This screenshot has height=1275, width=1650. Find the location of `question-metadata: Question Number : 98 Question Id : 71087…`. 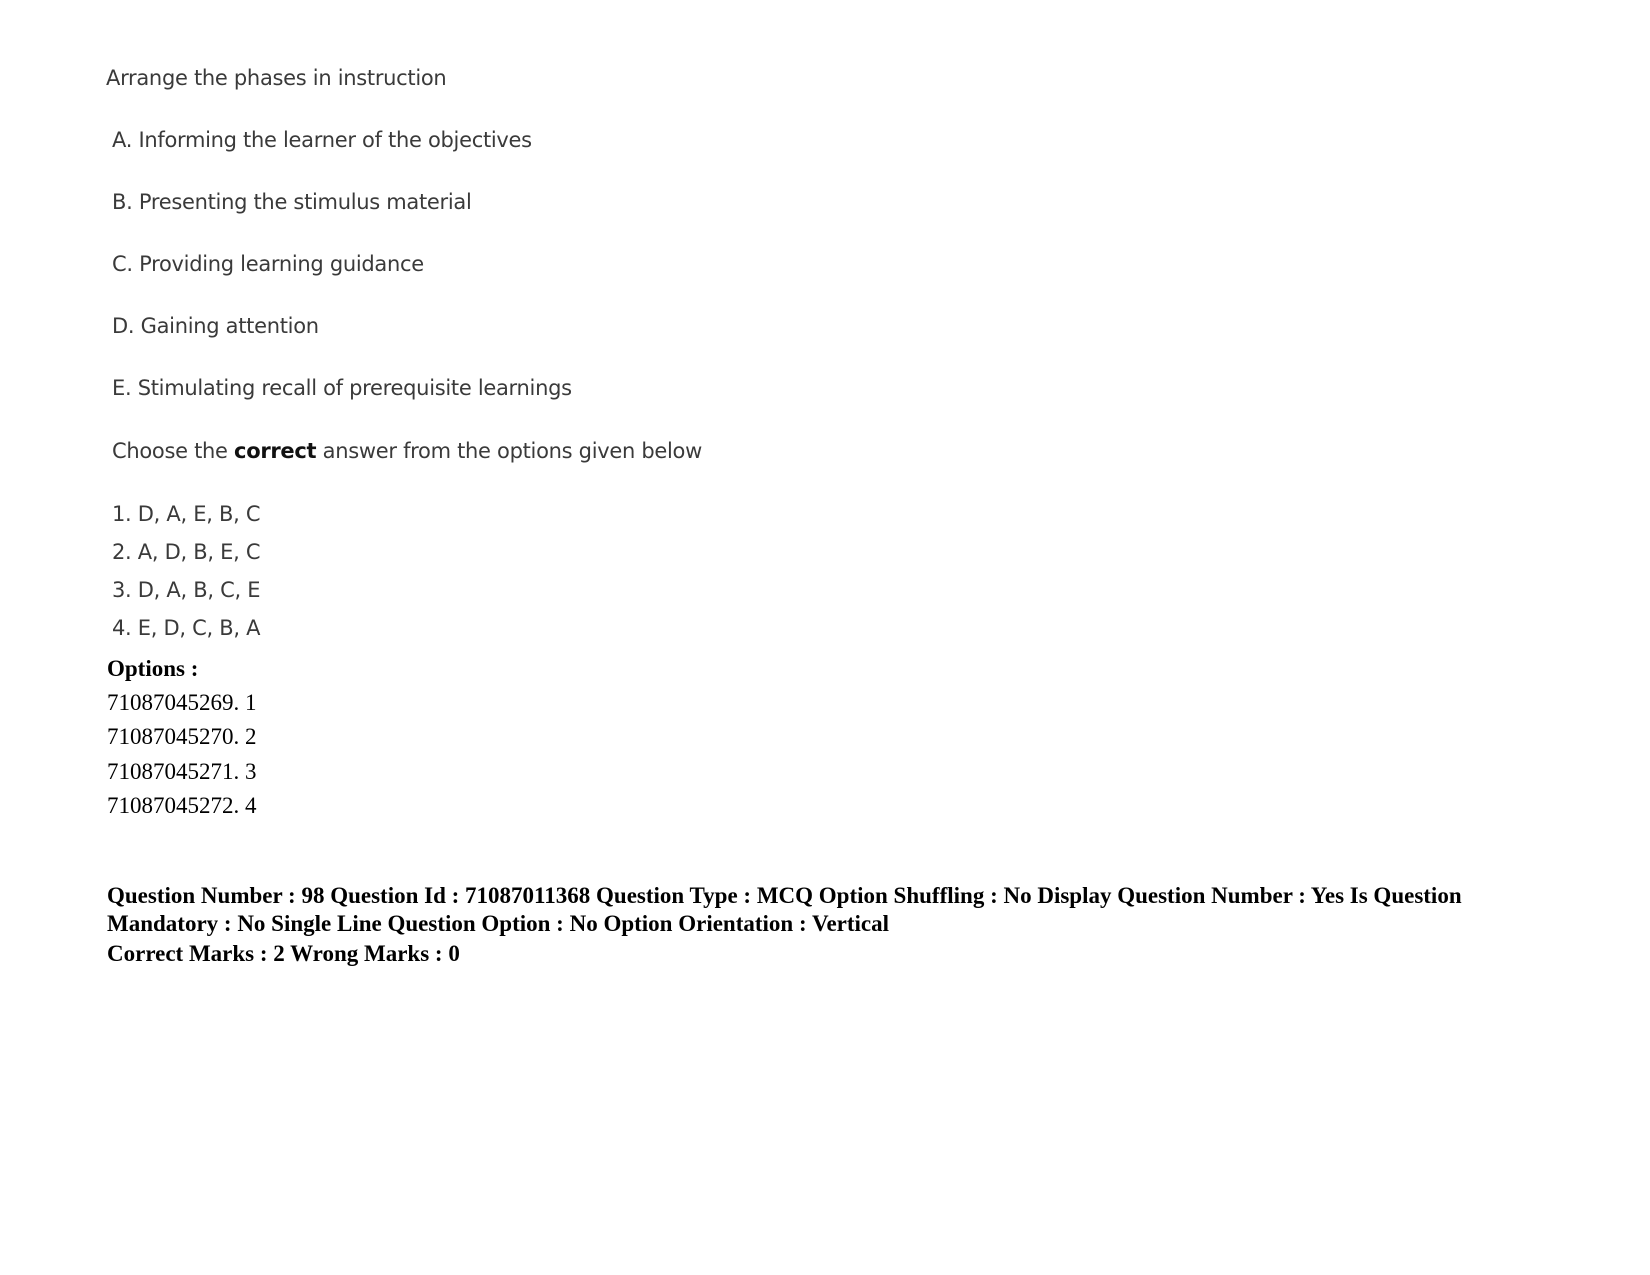

question-metadata: Question Number : 98 Question Id : 71087… is located at coordinates (784, 909).